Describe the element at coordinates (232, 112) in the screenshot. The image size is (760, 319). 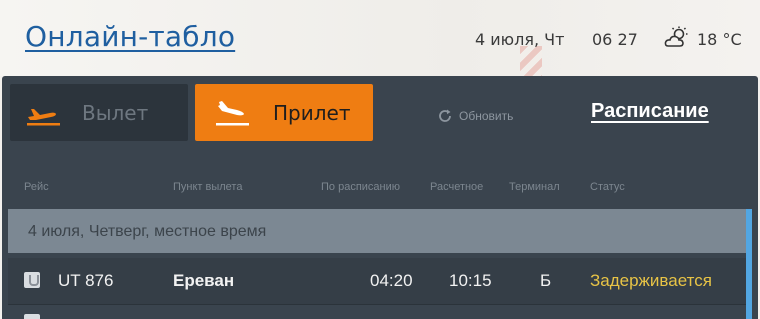
I see `arrival-plane-icon` at that location.